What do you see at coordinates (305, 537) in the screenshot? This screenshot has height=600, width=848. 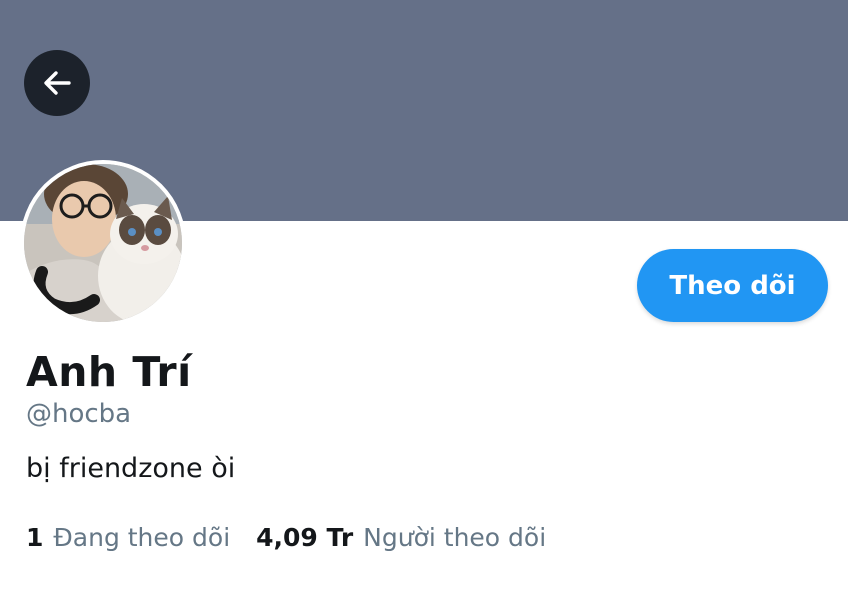 I see `followers-count: 4,09 Tr` at bounding box center [305, 537].